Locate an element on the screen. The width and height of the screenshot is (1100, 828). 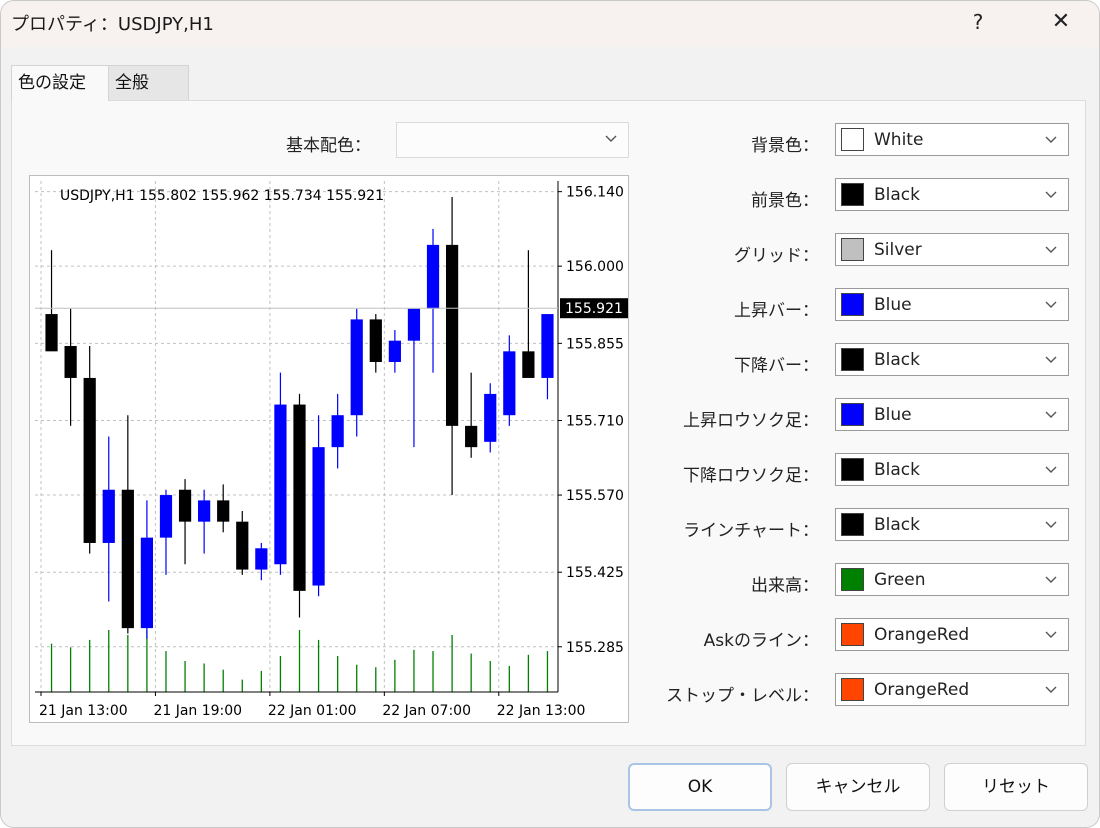
color-label-7: ラインチャート： is located at coordinates (751, 531).